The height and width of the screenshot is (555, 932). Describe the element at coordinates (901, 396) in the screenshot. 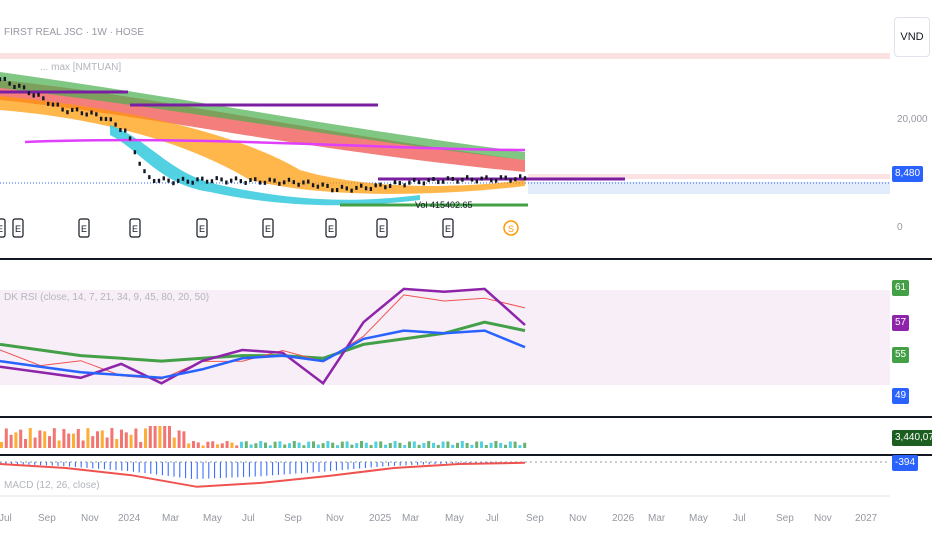

I see `rsi-tag-4: 49` at that location.